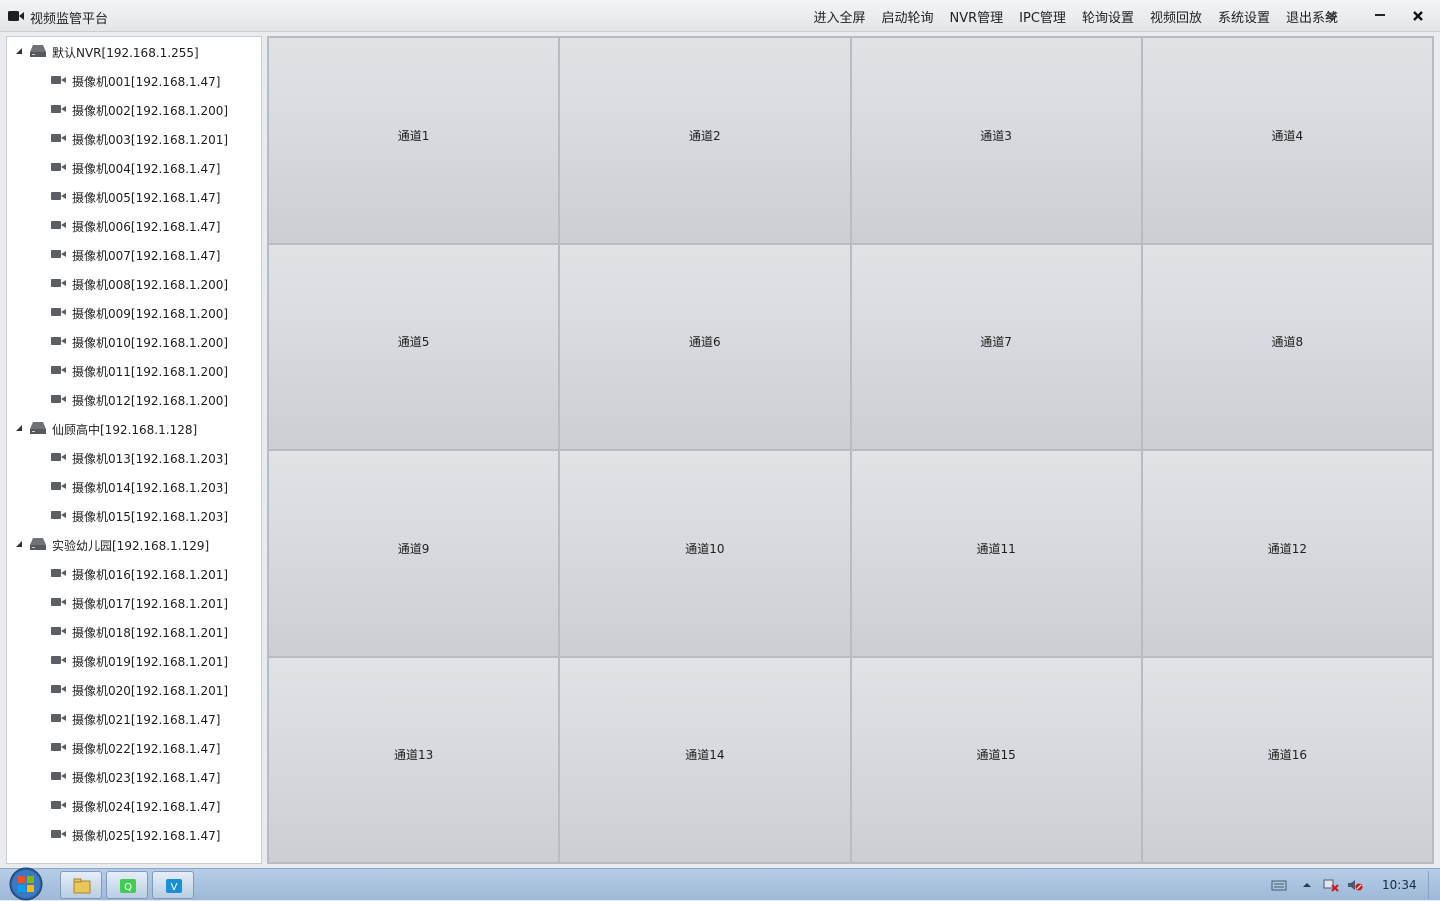 The image size is (1440, 901). Describe the element at coordinates (16, 16) in the screenshot. I see `video-camera-icon` at that location.